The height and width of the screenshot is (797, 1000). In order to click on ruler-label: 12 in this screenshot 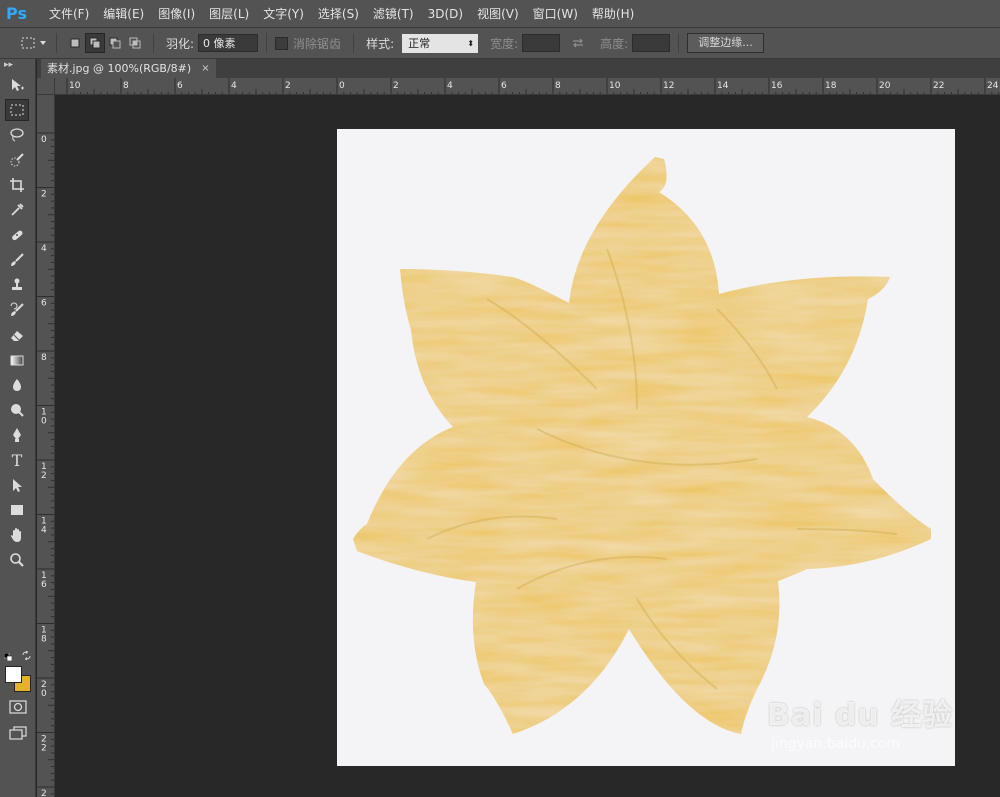, I will do `click(668, 86)`.